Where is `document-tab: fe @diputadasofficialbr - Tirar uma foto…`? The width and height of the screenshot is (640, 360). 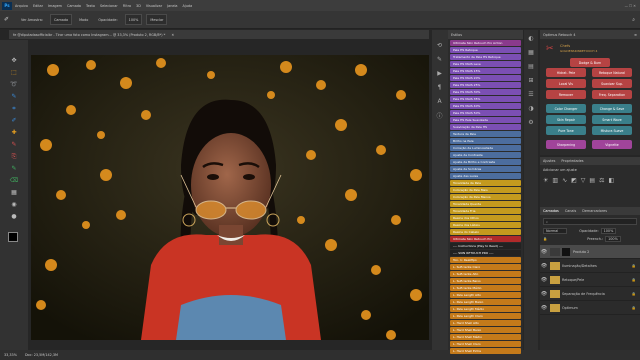 document-tab: fe @diputadasofficialbr - Tirar uma foto… is located at coordinates (219, 34).